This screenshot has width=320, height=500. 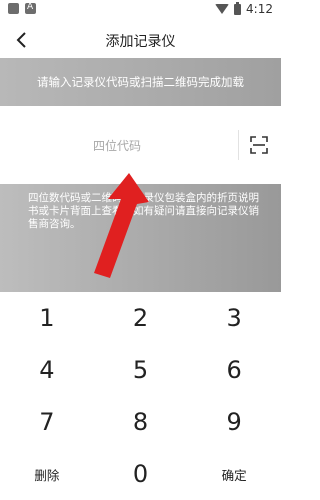 What do you see at coordinates (140, 10) in the screenshot?
I see `status-bar: 4:12` at bounding box center [140, 10].